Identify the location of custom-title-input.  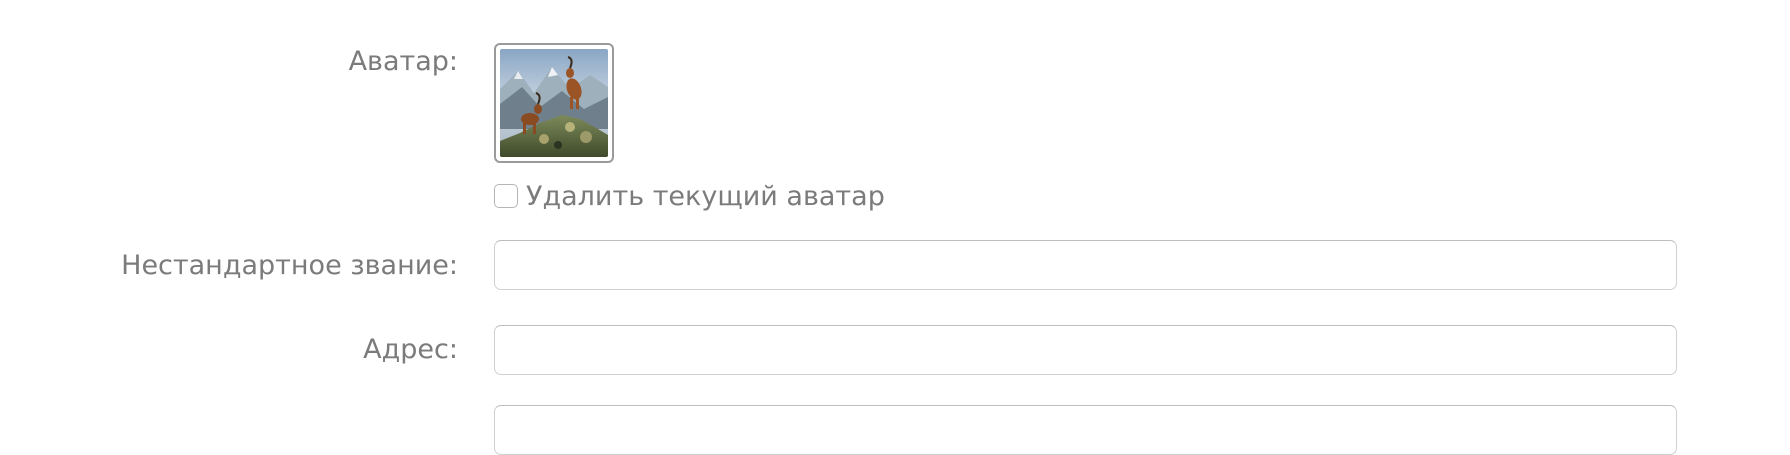
(1085, 265).